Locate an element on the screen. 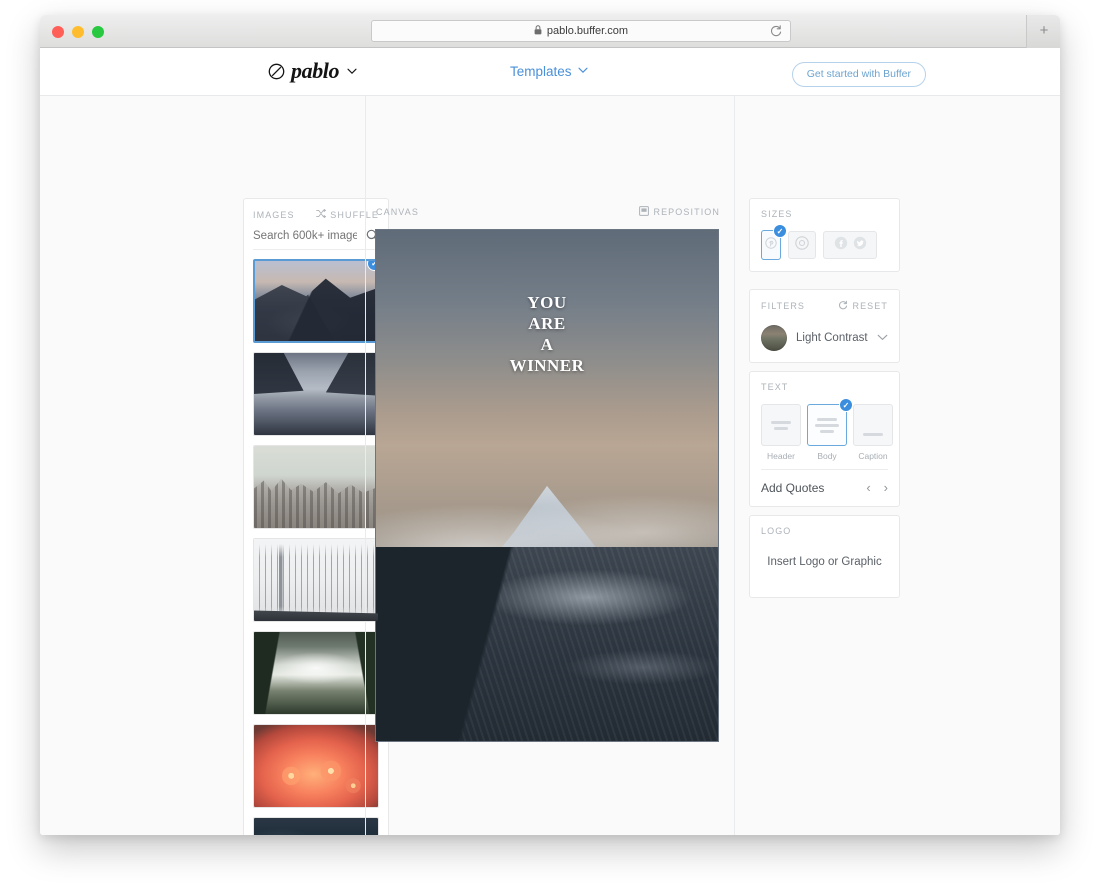 Image resolution: width=1100 pixels, height=894 pixels. size-option-facebook-twitter is located at coordinates (850, 245).